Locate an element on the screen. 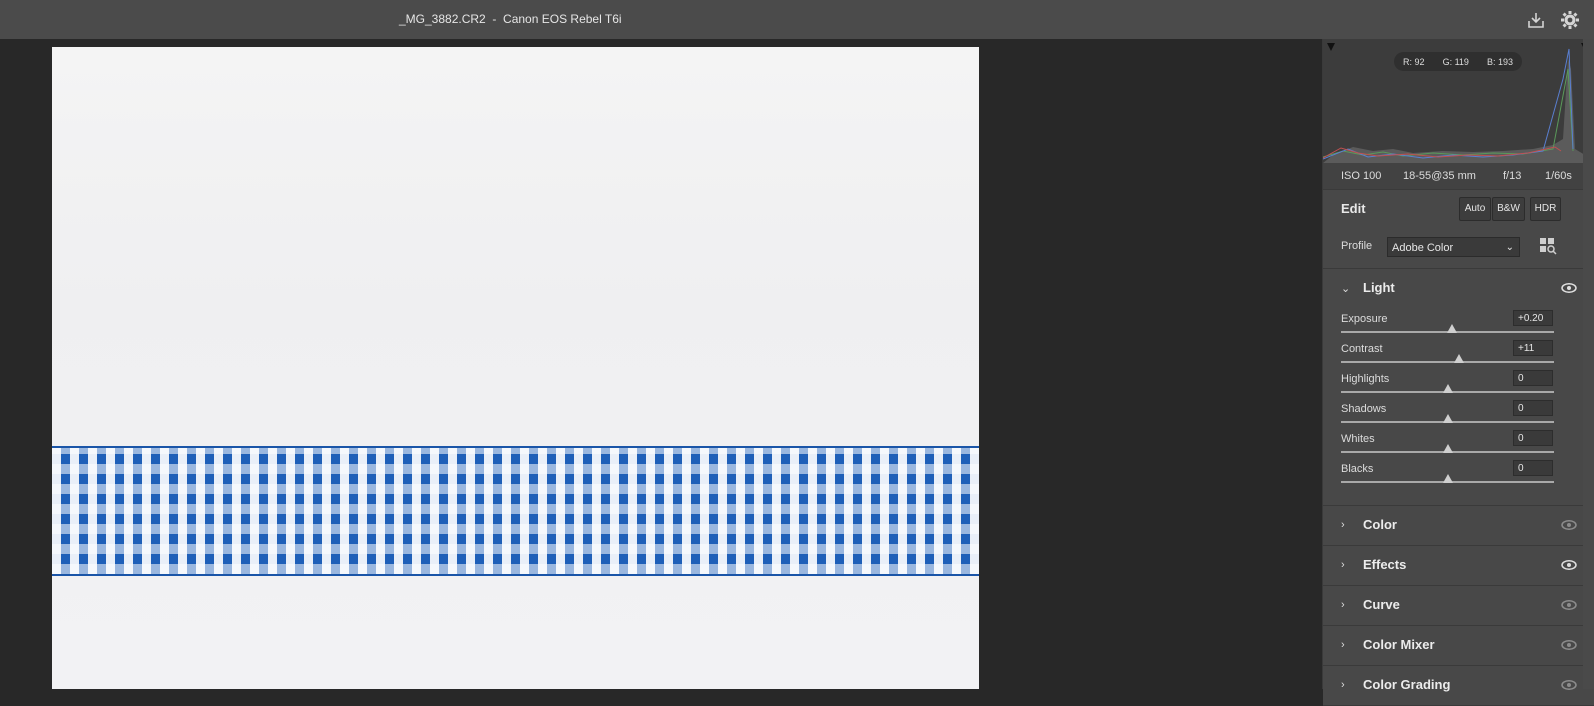 The width and height of the screenshot is (1594, 706). blue-value: B: 193 is located at coordinates (1499, 61).